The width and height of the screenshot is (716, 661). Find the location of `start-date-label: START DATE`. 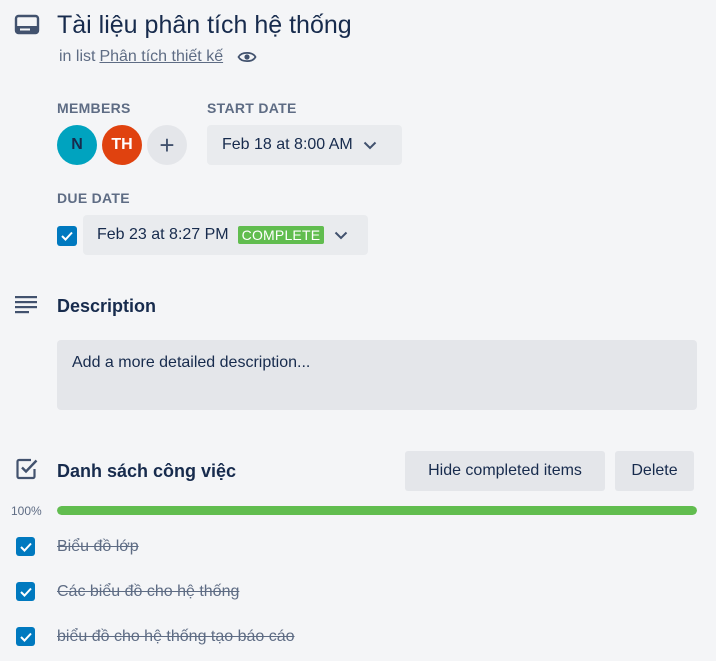

start-date-label: START DATE is located at coordinates (252, 108).